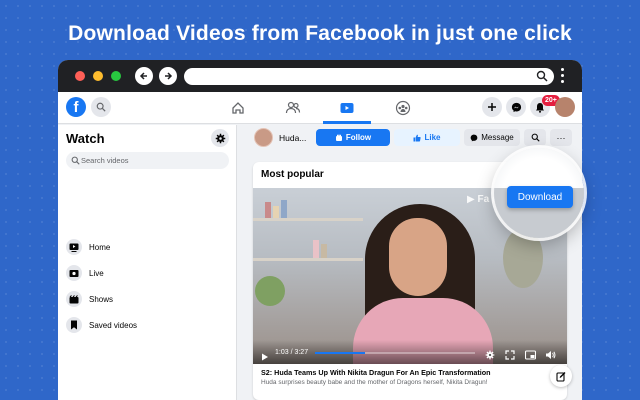 This screenshot has width=640, height=400. I want to click on picture-in-picture-icon, so click(530, 355).